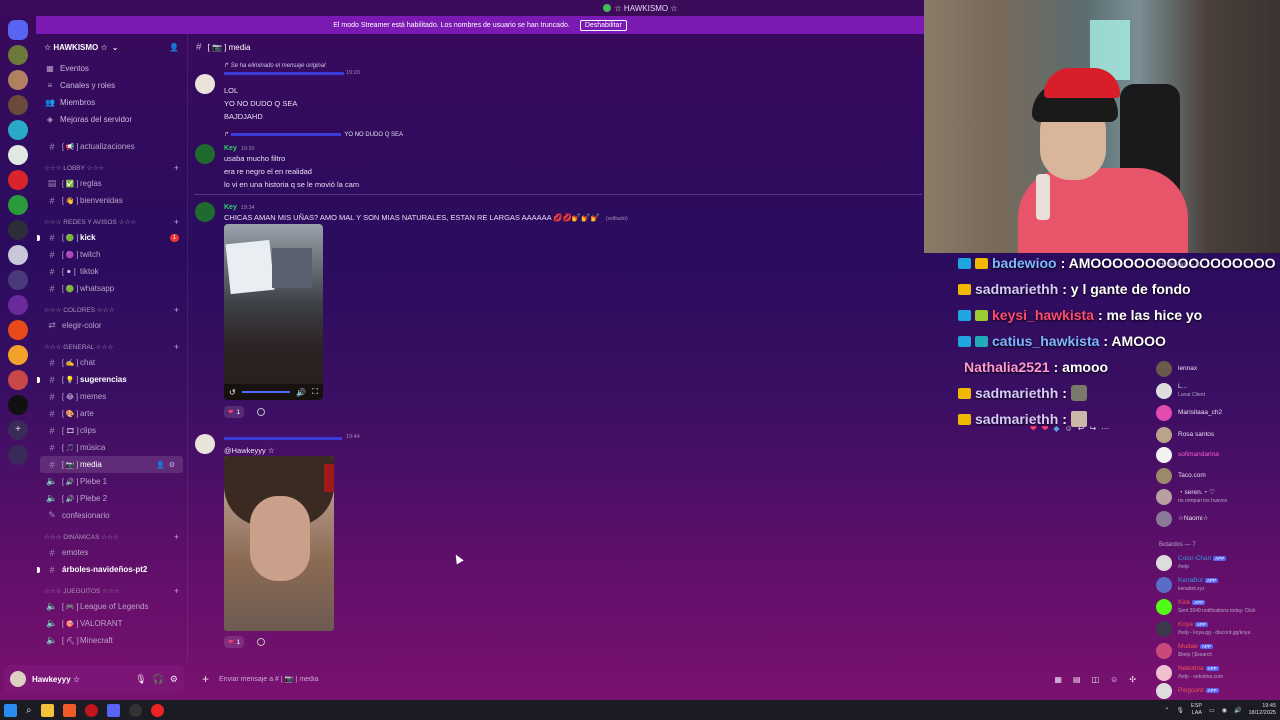  Describe the element at coordinates (111, 346) in the screenshot. I see `category-general: ☆☆☆ GENERAL ☆☆☆ +` at that location.